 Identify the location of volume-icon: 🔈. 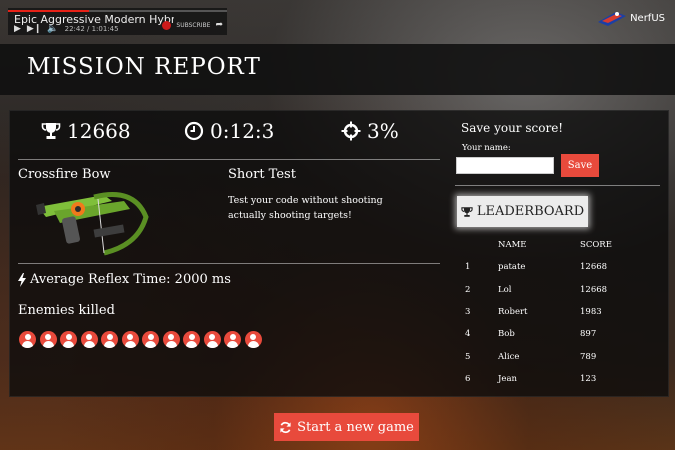
(52, 29).